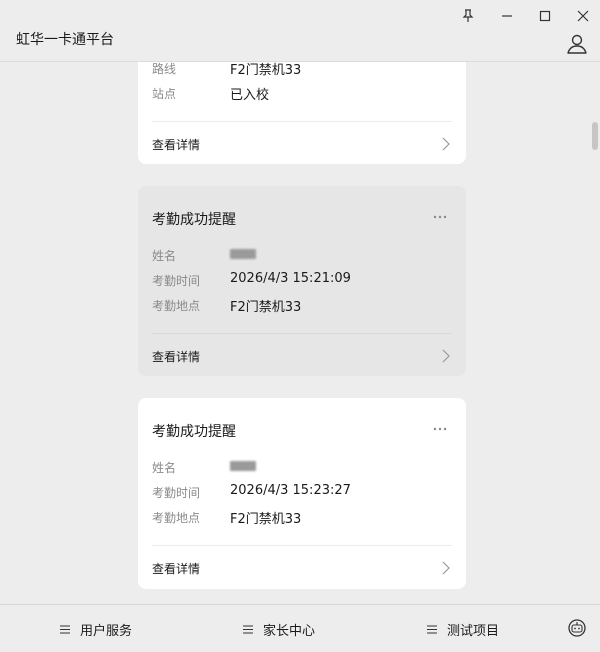 This screenshot has height=652, width=600. Describe the element at coordinates (302, 113) in the screenshot. I see `message-card: 路线 F2门禁机33 站点 已入校 查看详情` at that location.